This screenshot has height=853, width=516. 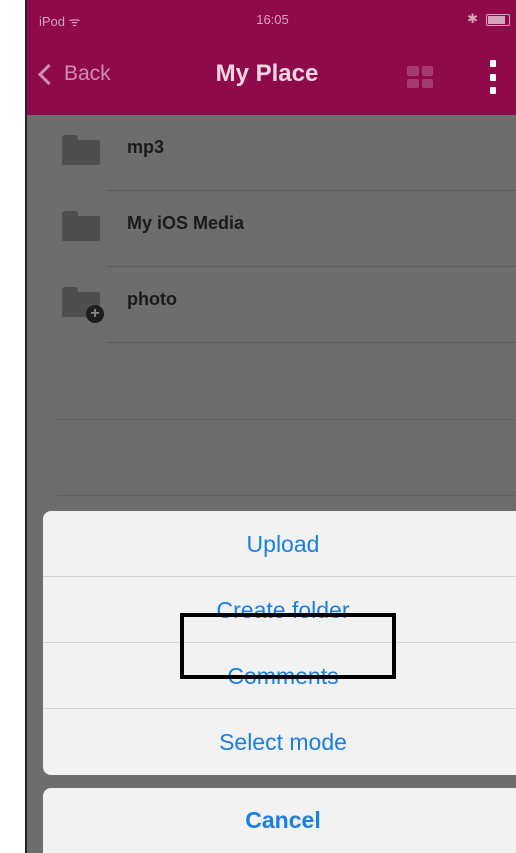 I want to click on select-mode-button: Select mode, so click(x=279, y=742).